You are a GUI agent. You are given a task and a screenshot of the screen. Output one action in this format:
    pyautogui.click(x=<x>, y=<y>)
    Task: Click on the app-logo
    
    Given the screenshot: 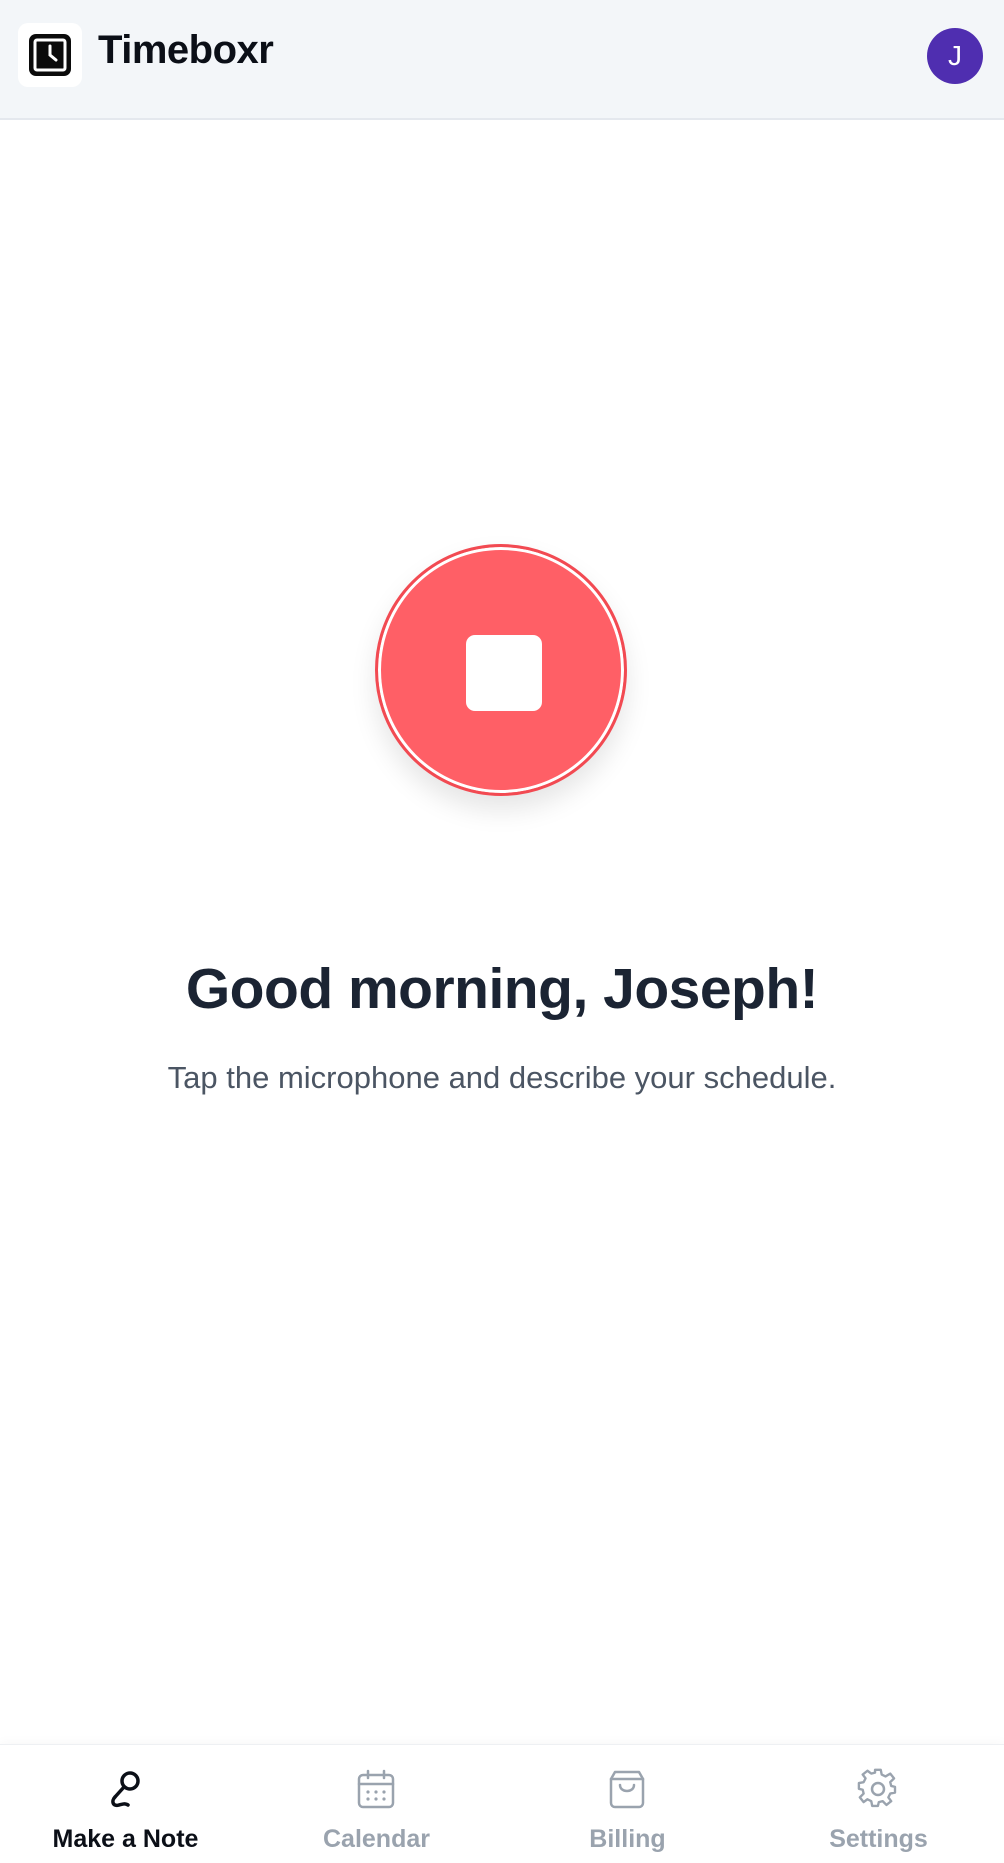 What is the action you would take?
    pyautogui.click(x=50, y=55)
    